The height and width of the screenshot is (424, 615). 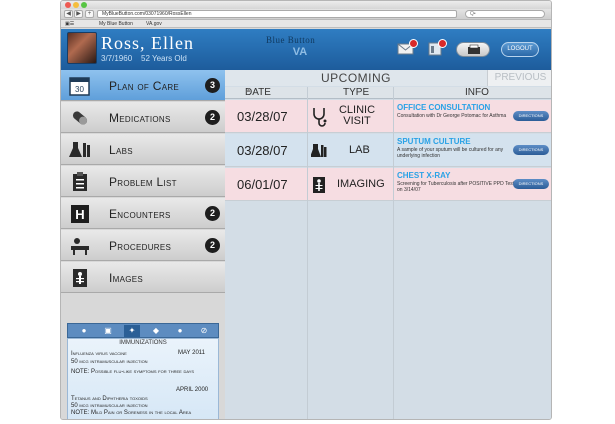 I want to click on nav-label: Procedures, so click(x=140, y=246).